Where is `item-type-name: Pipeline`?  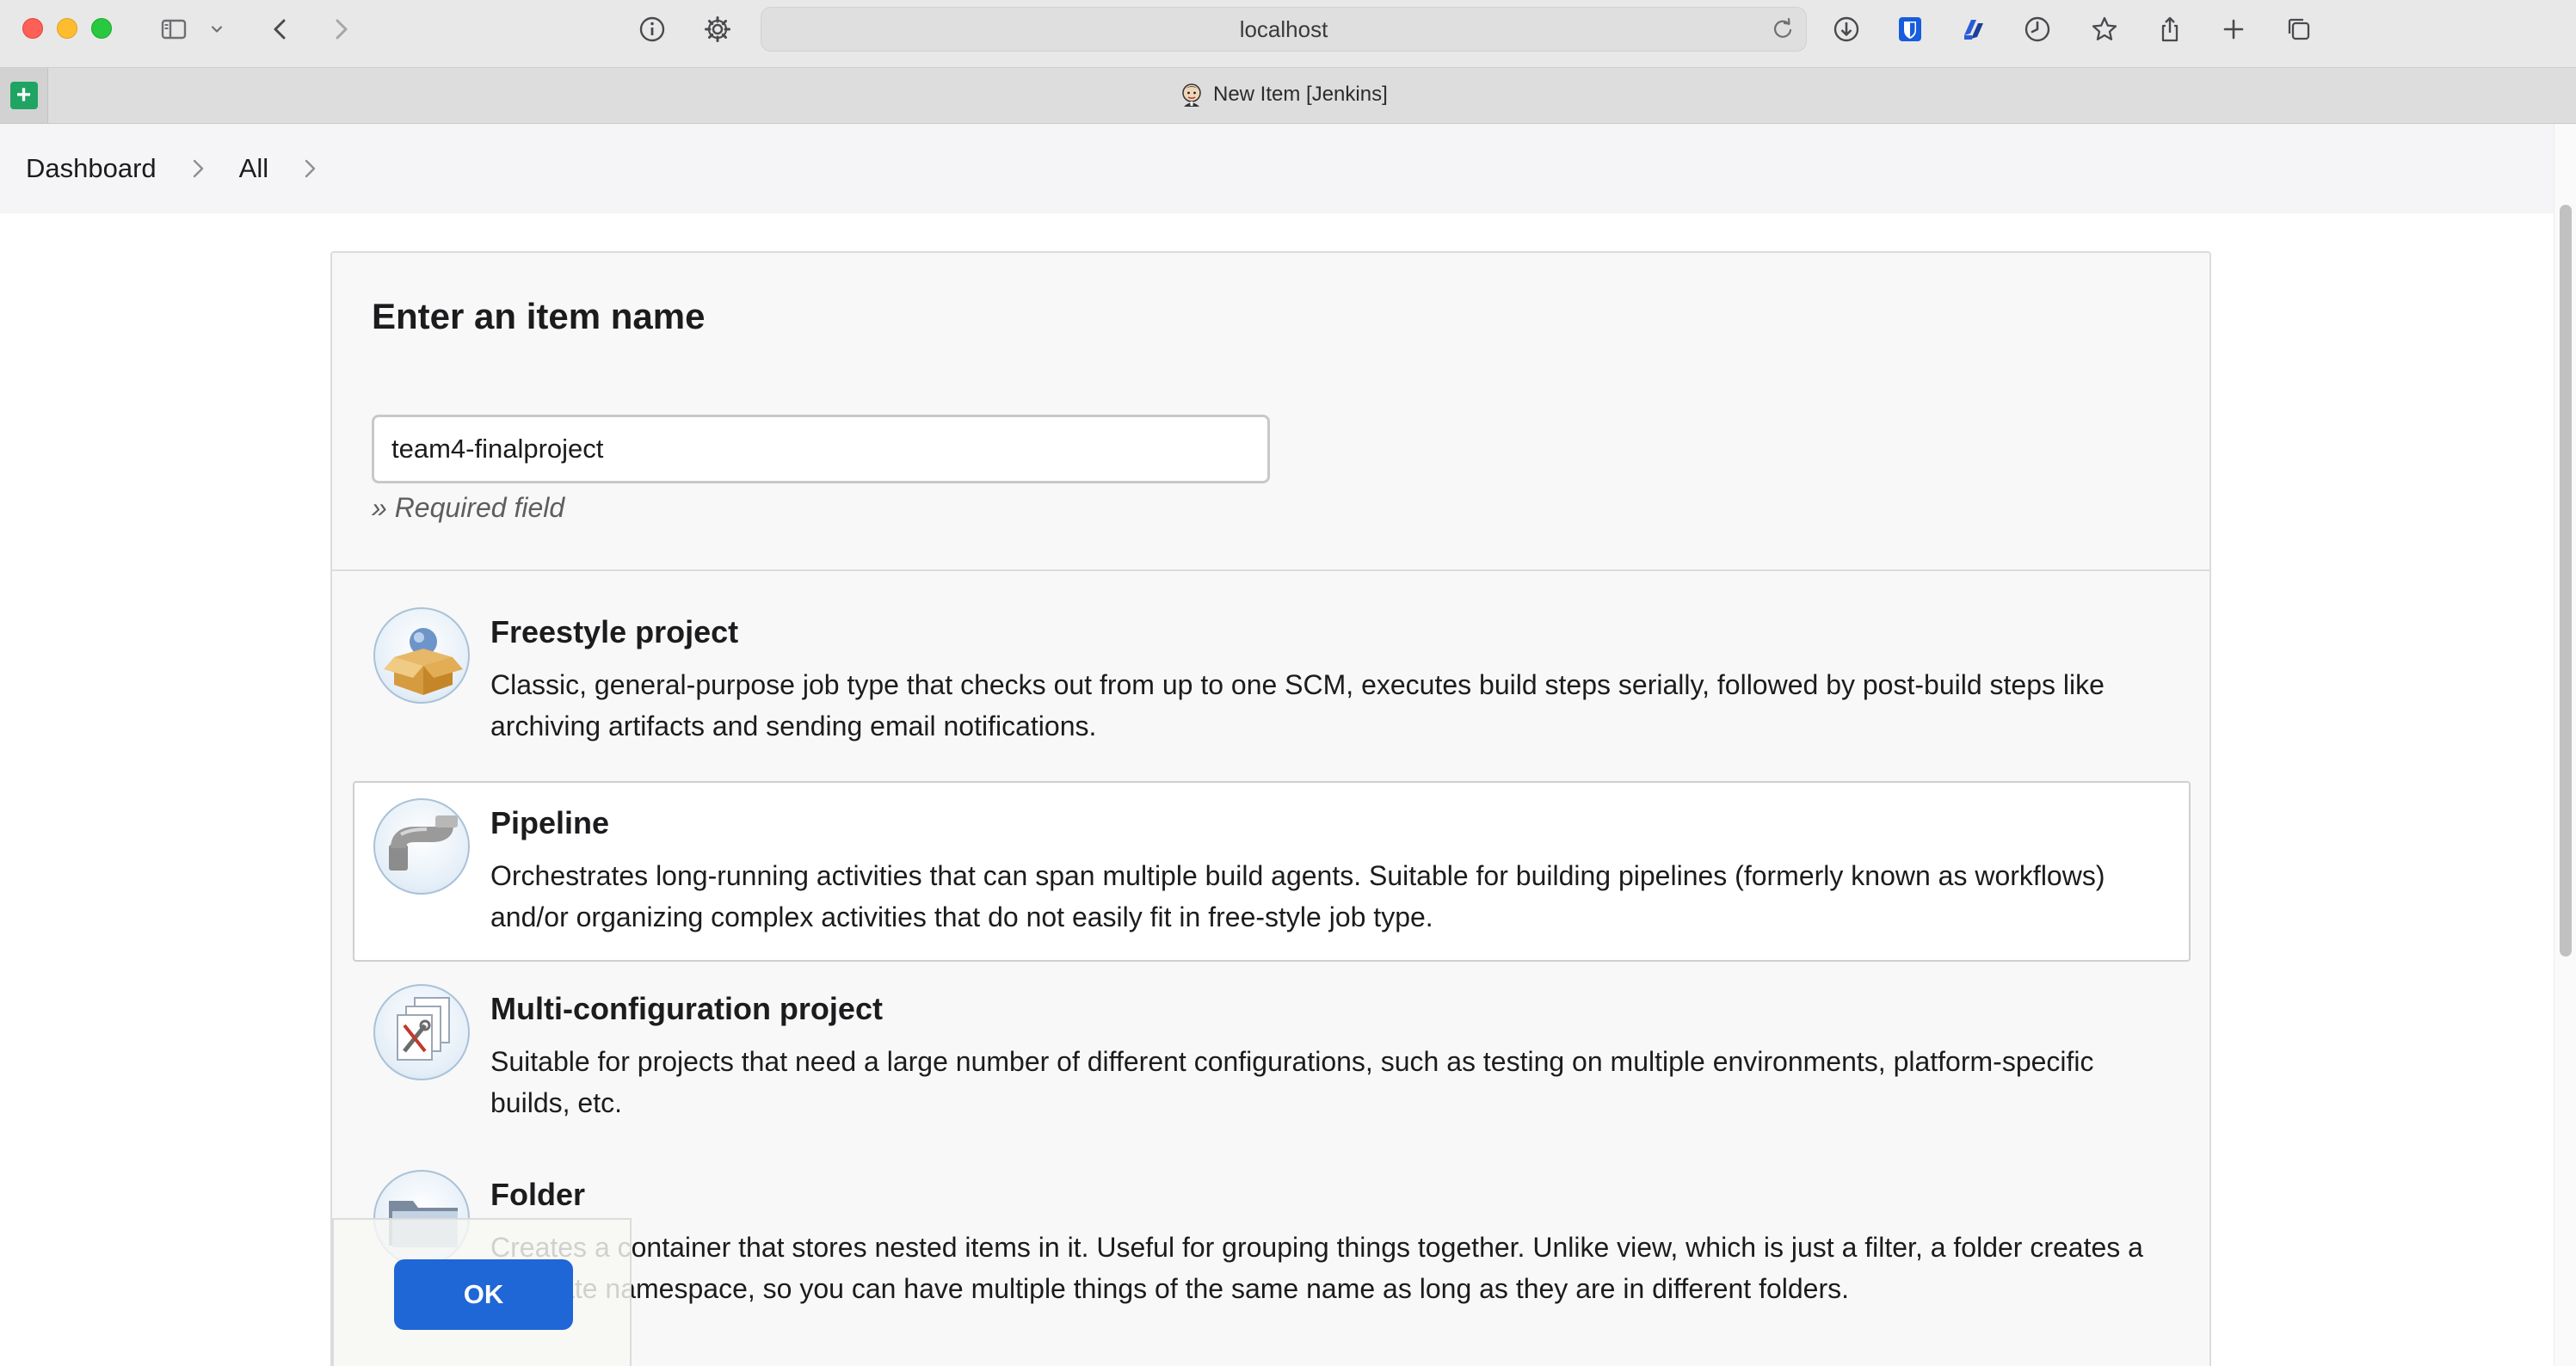 item-type-name: Pipeline is located at coordinates (550, 822).